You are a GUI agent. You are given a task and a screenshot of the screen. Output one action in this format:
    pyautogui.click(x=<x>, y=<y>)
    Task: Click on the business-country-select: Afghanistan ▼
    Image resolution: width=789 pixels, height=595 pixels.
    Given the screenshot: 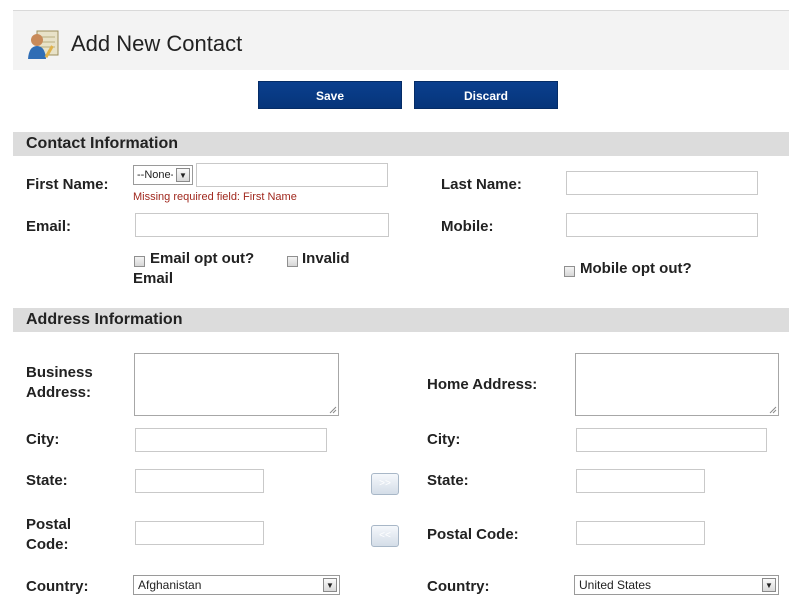 What is the action you would take?
    pyautogui.click(x=236, y=585)
    